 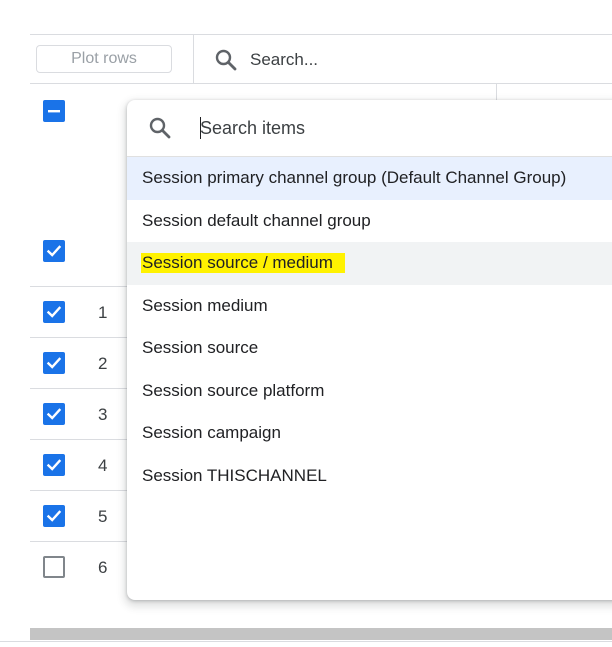 I want to click on dimension-option: Session campaign, so click(x=369, y=433).